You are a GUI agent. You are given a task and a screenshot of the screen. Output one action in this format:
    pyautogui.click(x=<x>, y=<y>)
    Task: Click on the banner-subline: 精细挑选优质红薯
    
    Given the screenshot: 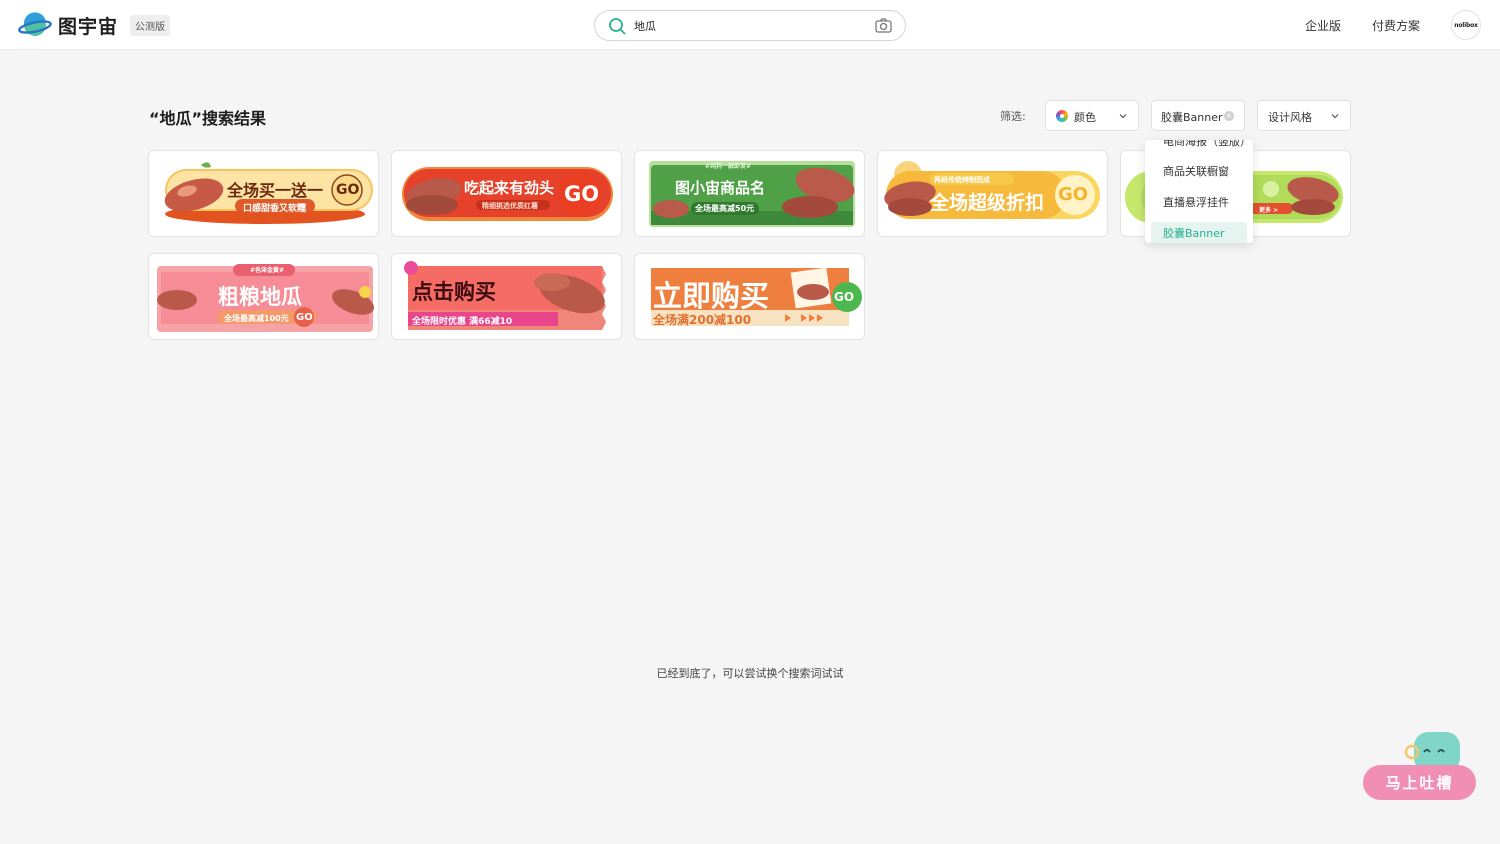 What is the action you would take?
    pyautogui.click(x=510, y=206)
    